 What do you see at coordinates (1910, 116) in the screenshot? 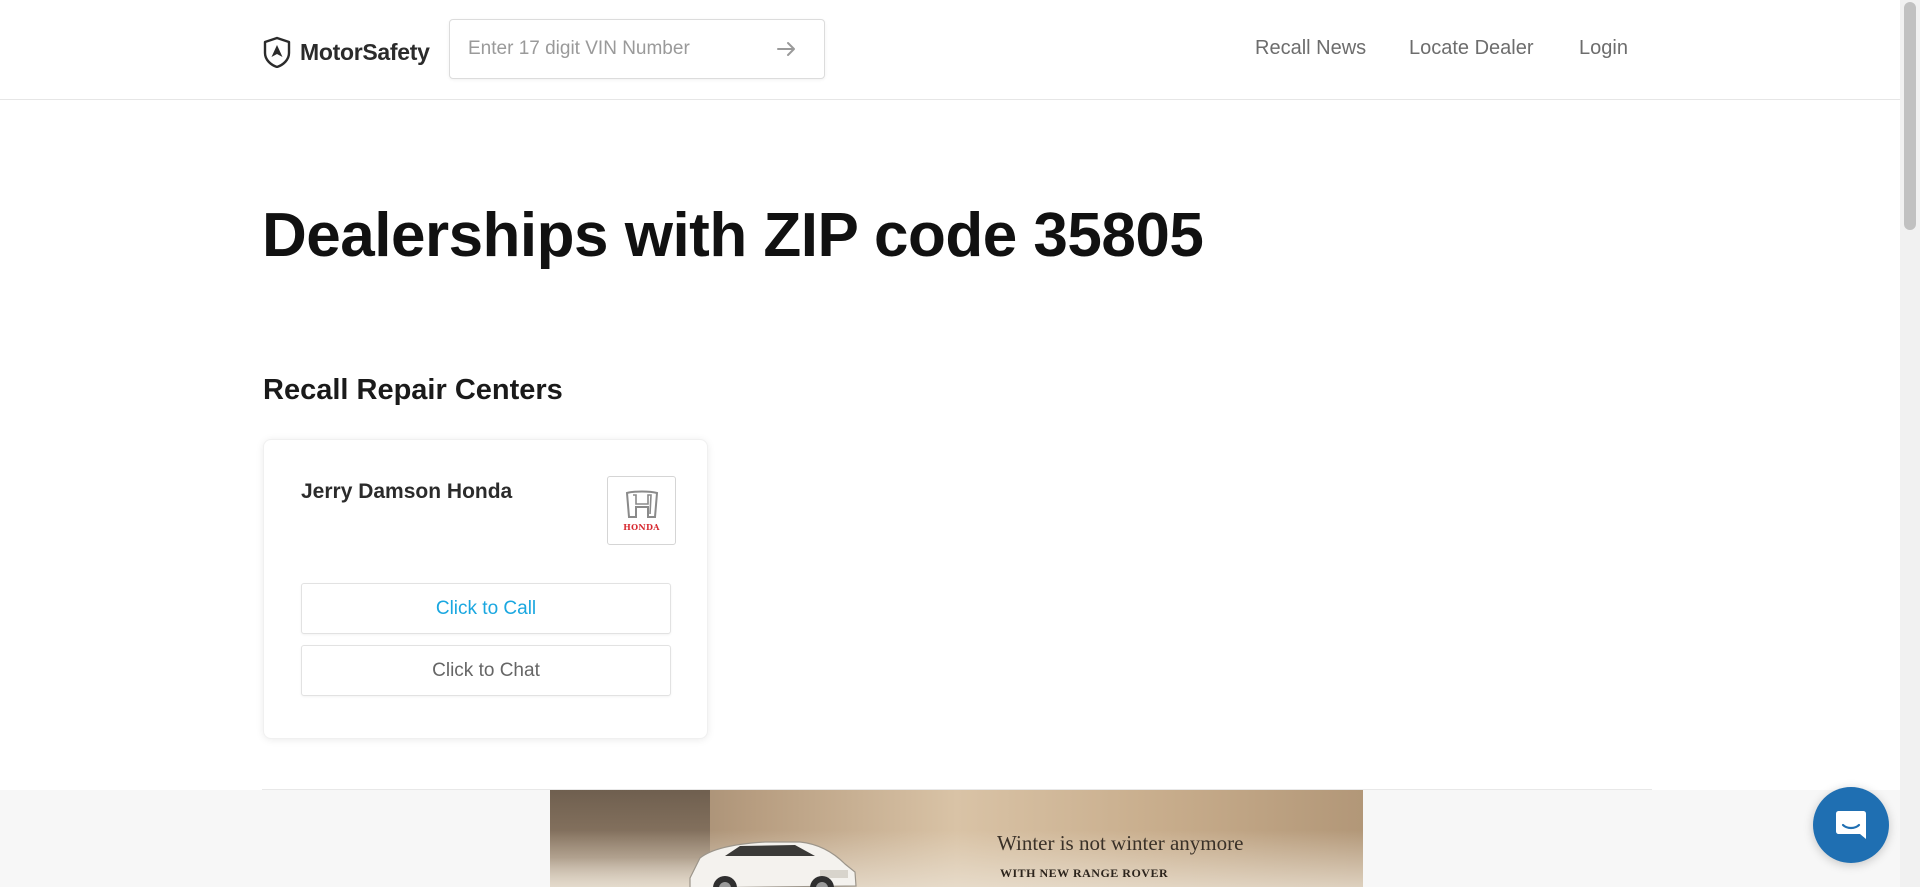
I see `scrollbar-thumb` at bounding box center [1910, 116].